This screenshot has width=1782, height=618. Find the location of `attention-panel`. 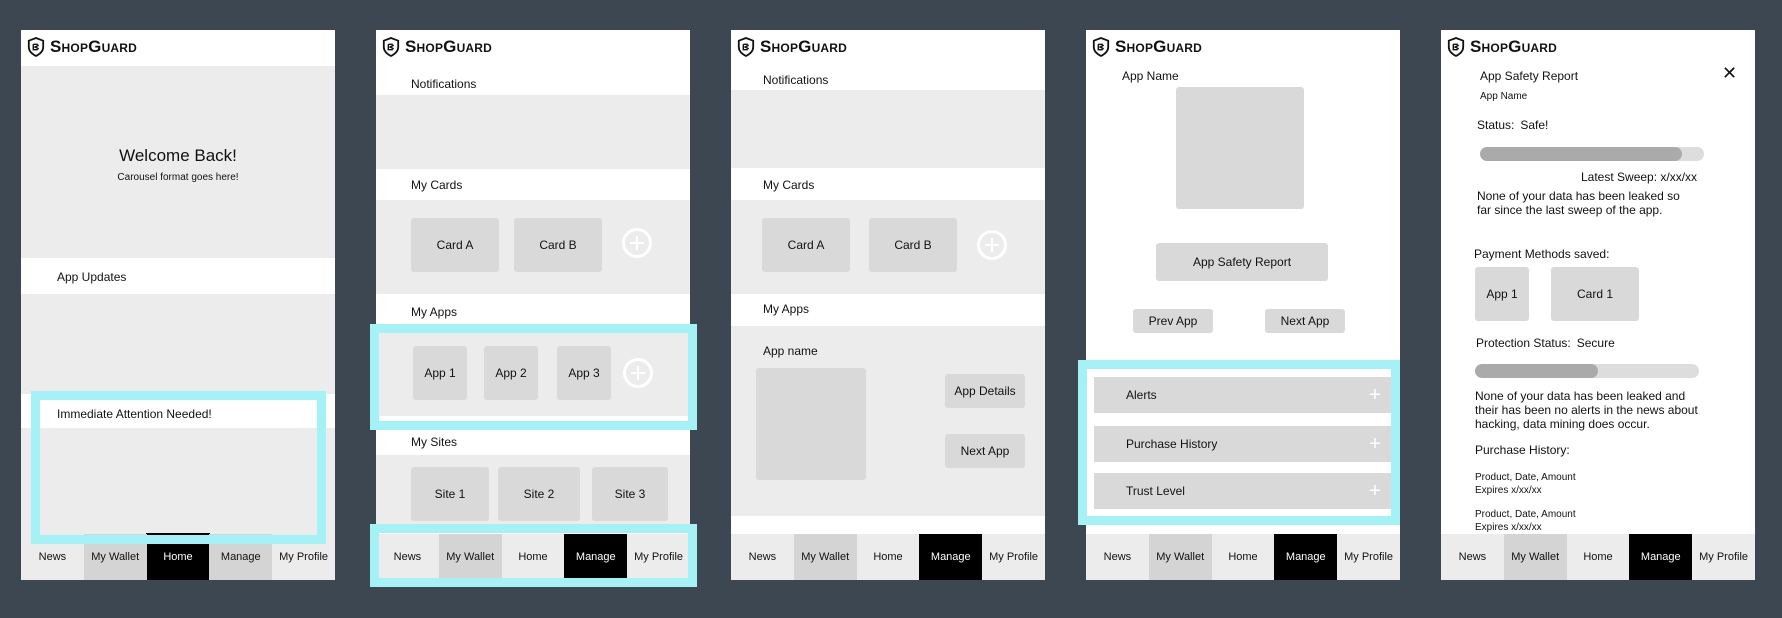

attention-panel is located at coordinates (178, 481).